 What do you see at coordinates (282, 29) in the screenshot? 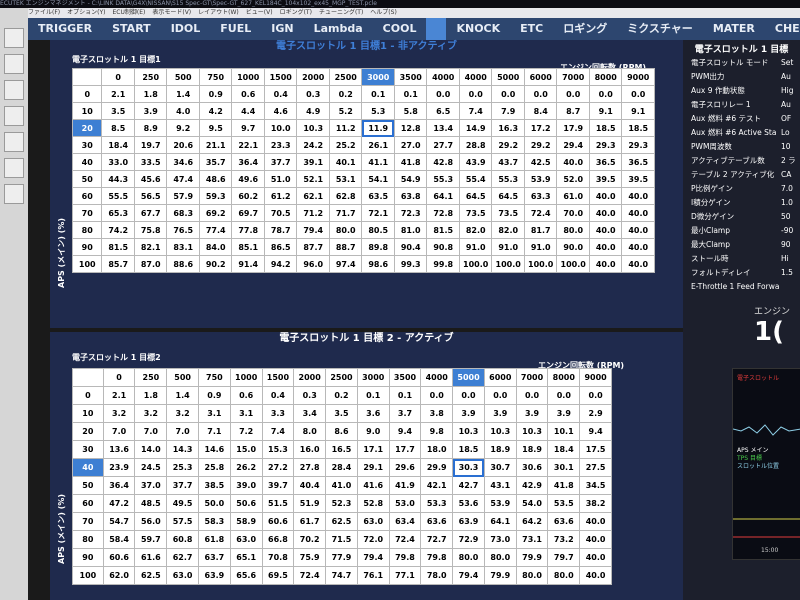
I see `tab-ign: IGN` at bounding box center [282, 29].